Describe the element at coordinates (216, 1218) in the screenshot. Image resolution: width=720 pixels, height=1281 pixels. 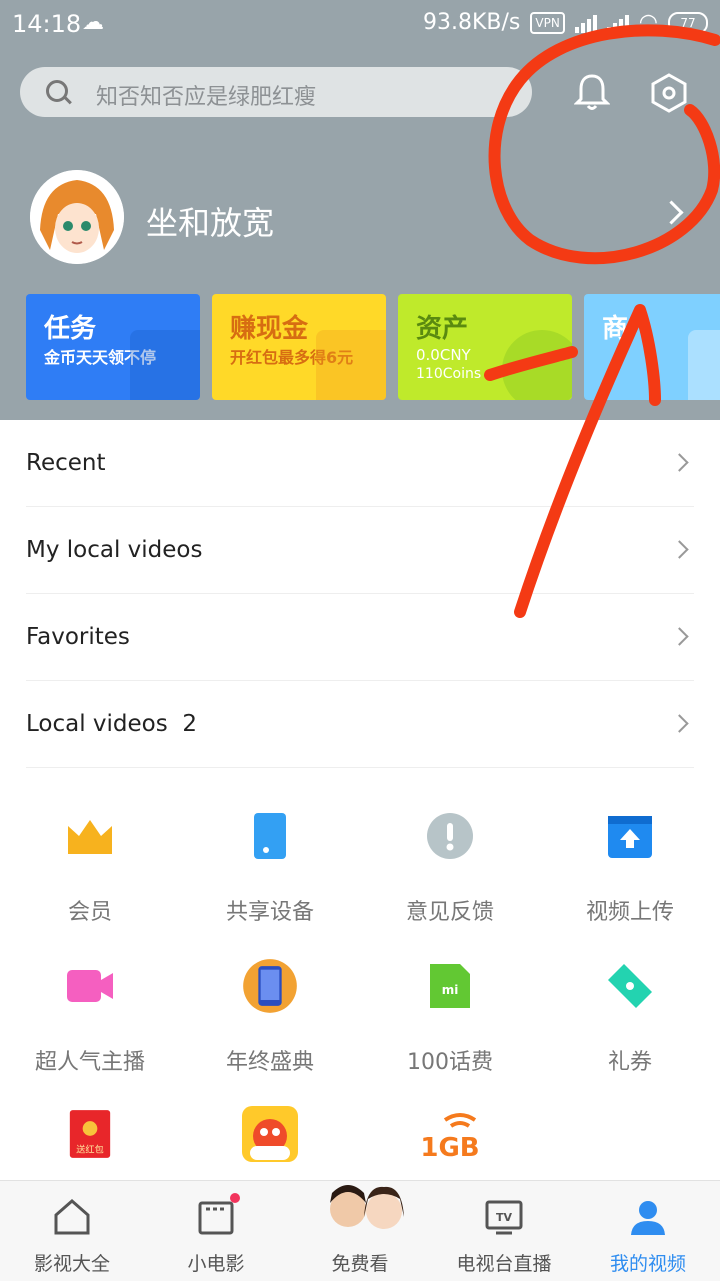
I see `film-icon` at that location.